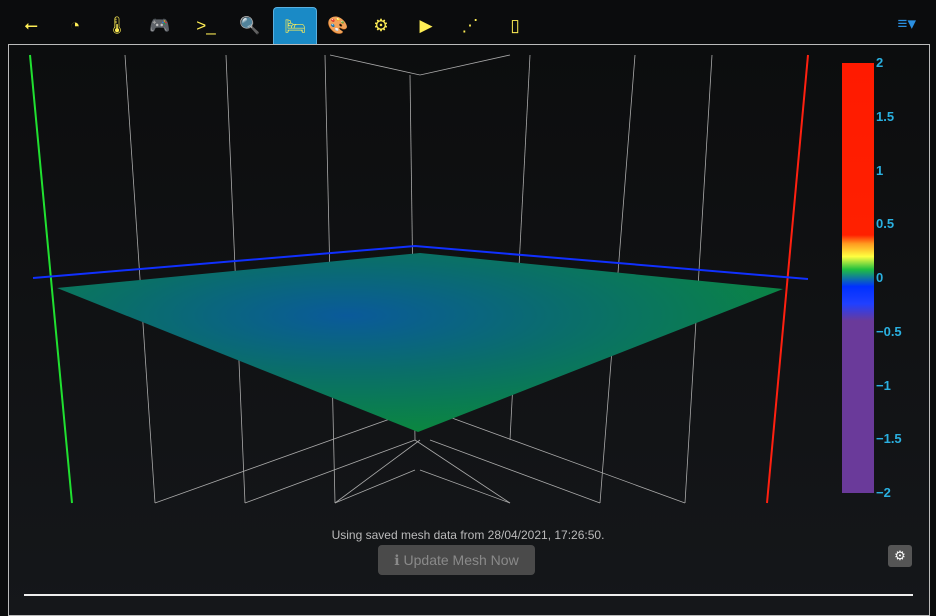 The width and height of the screenshot is (936, 616). Describe the element at coordinates (880, 170) in the screenshot. I see `colorbar-tick: 1` at that location.